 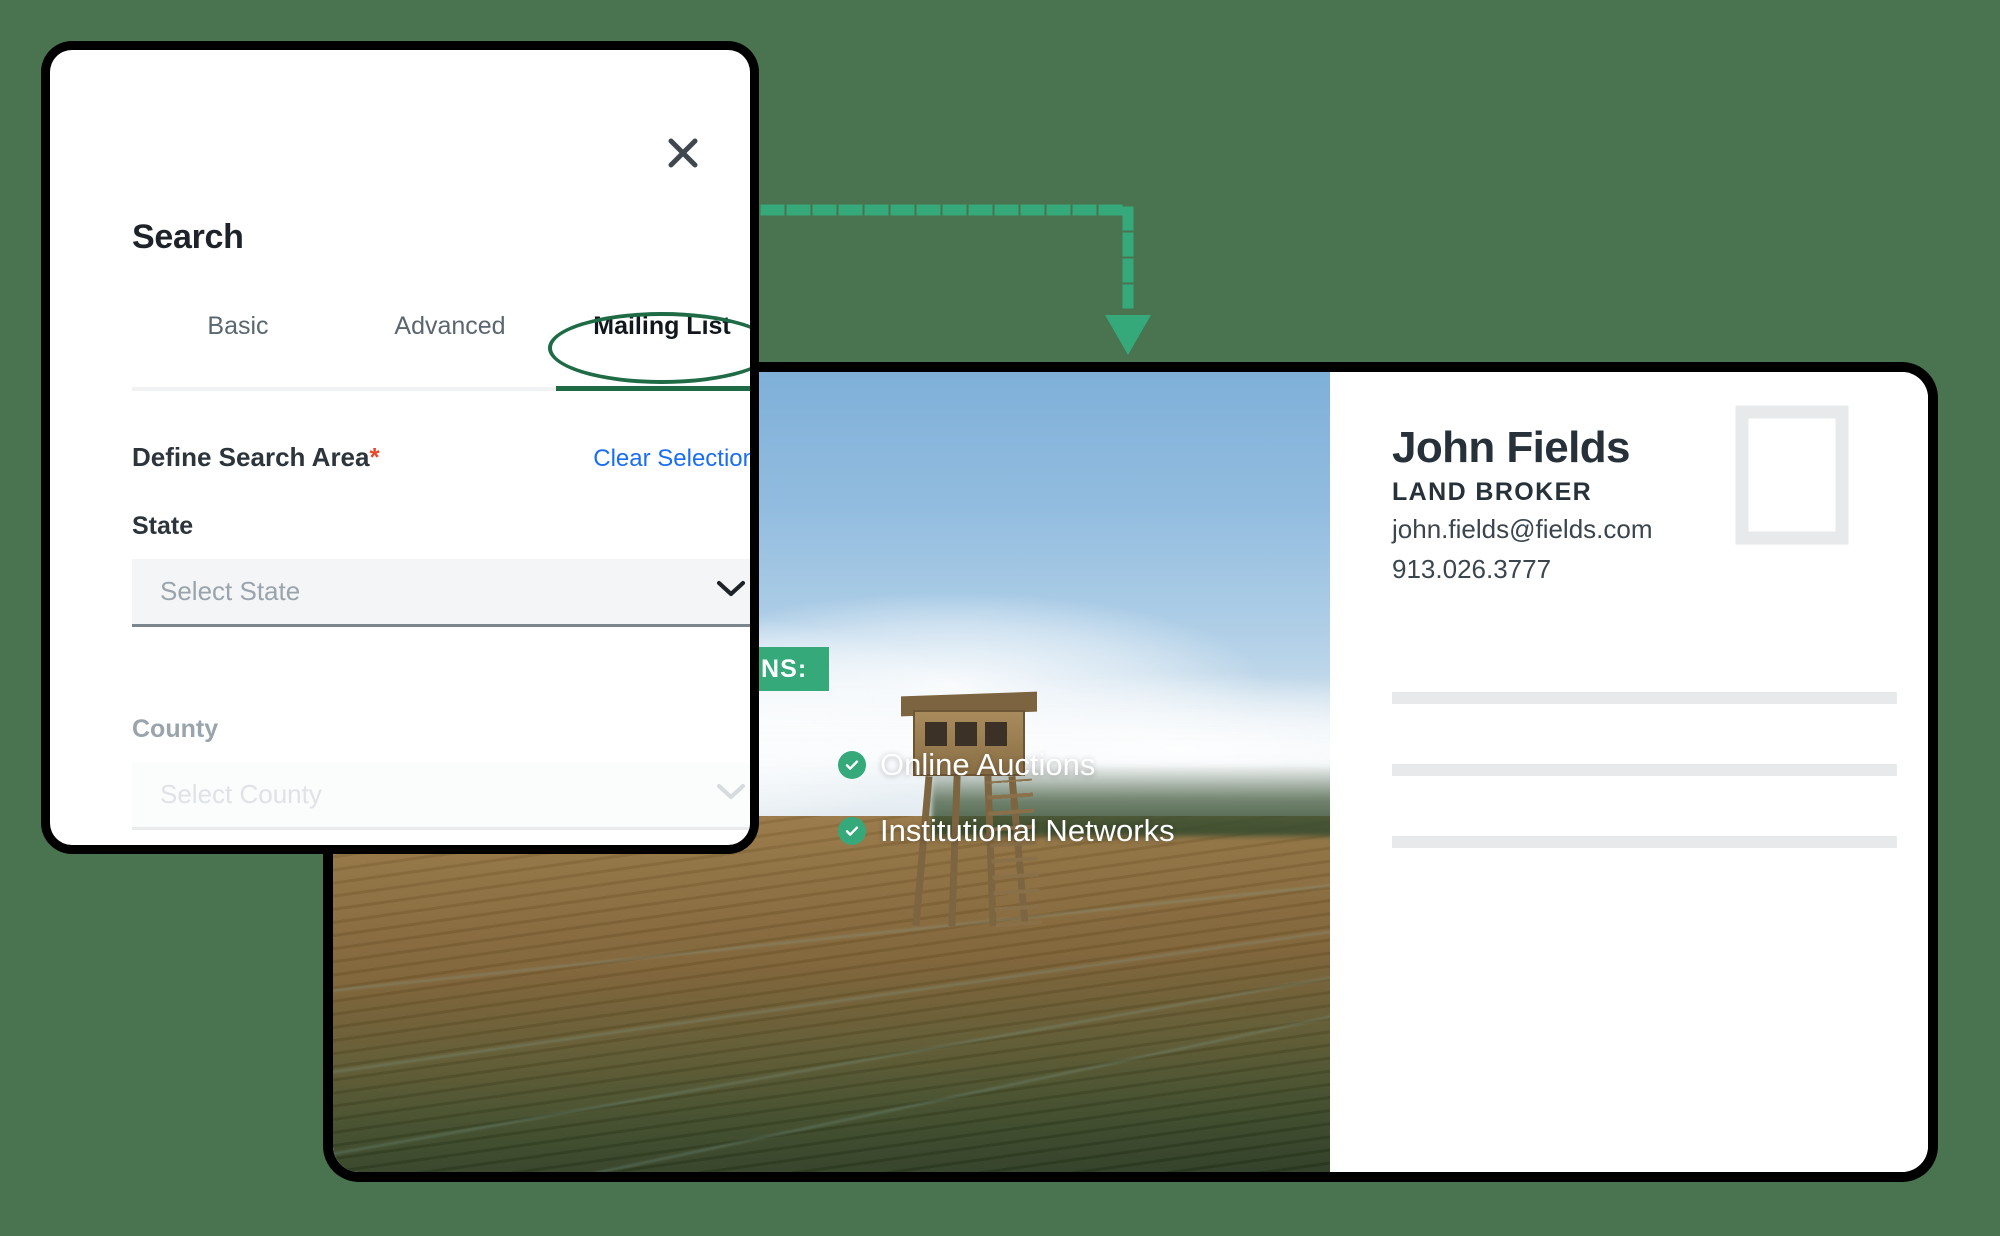 I want to click on field-background, so click(x=831, y=994).